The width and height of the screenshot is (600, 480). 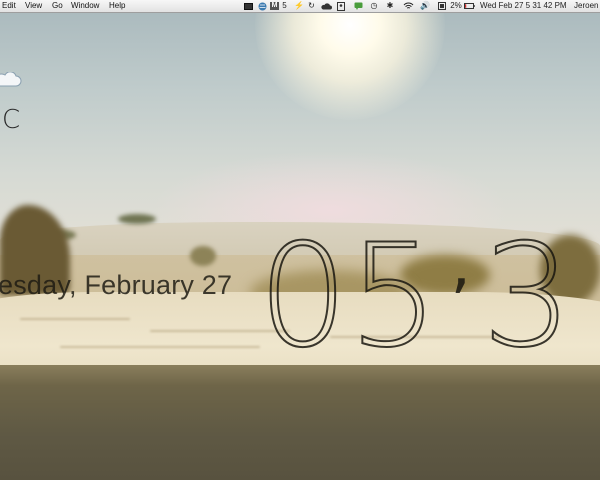 What do you see at coordinates (525, 6) in the screenshot?
I see `menubar-clock: Wed Feb 27 5 31 42 PM` at bounding box center [525, 6].